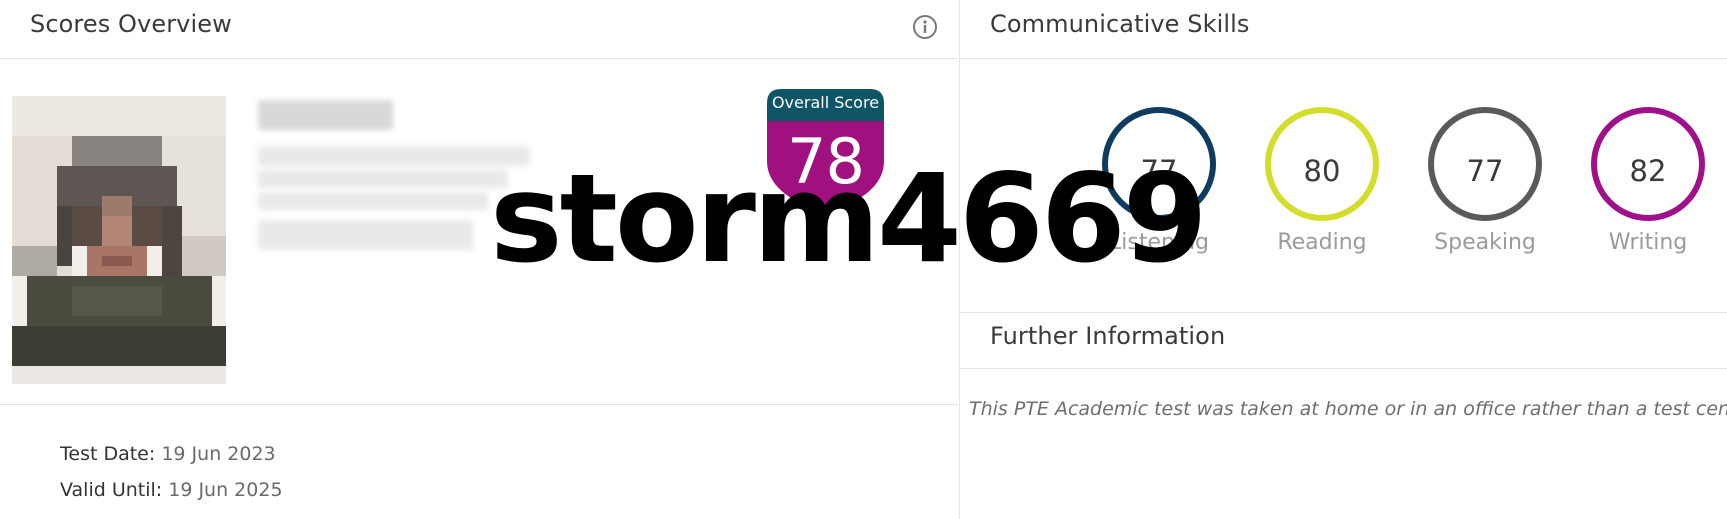  I want to click on skill-reading: 80 Reading, so click(1320, 184).